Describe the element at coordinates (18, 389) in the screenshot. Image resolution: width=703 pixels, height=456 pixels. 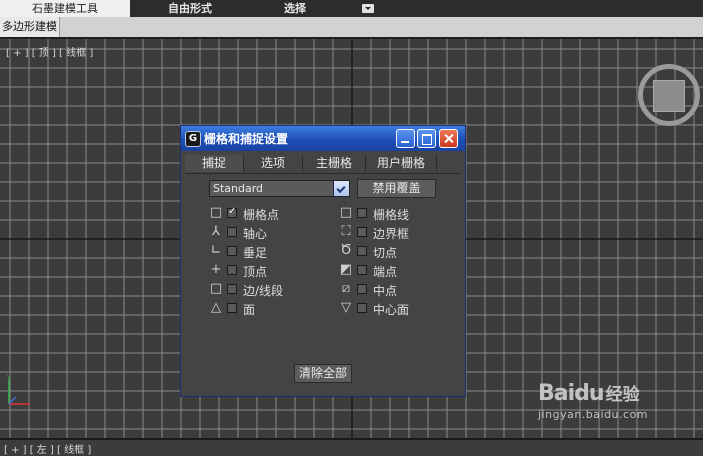
I see `axis-tripod-icon: y` at that location.